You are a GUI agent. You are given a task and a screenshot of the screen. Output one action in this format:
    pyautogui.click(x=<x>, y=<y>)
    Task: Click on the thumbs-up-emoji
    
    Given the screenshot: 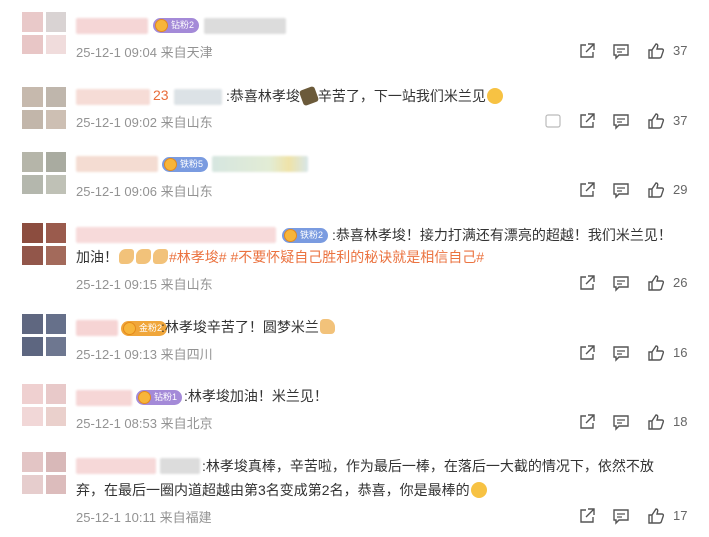 What is the action you would take?
    pyautogui.click(x=327, y=326)
    